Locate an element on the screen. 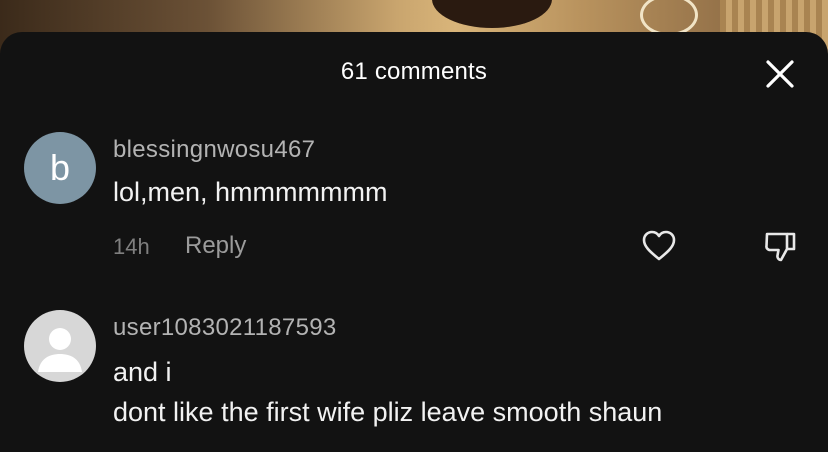  comment-username: blessingnwosu467 is located at coordinates (214, 150).